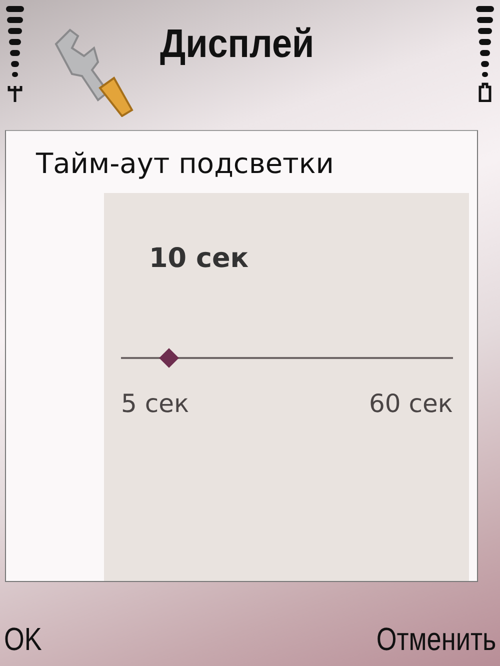  What do you see at coordinates (184, 164) in the screenshot?
I see `dialog-title: Тайм-аут подсветки` at bounding box center [184, 164].